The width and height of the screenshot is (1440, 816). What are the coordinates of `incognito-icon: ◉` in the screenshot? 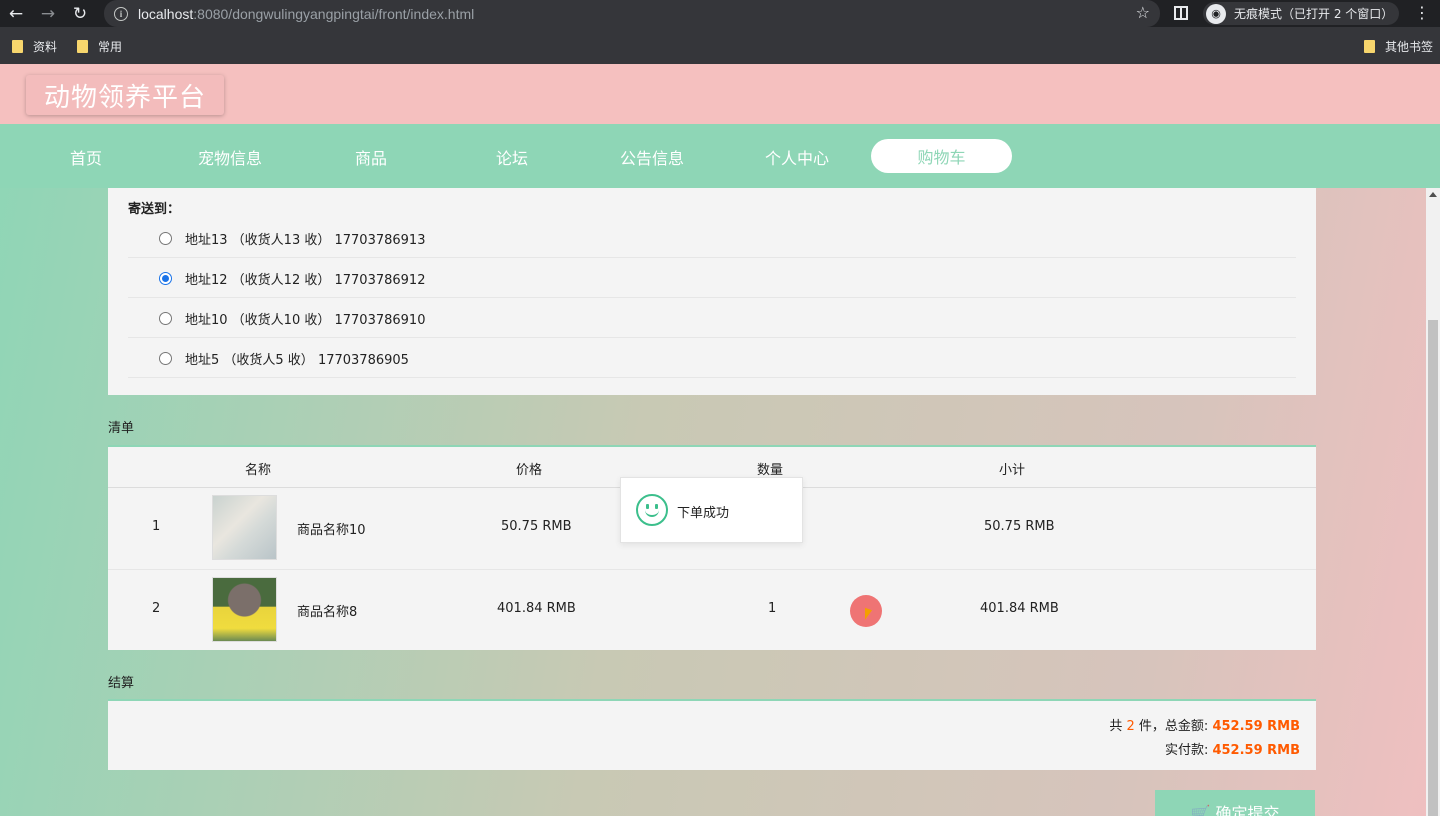 It's located at (1216, 13).